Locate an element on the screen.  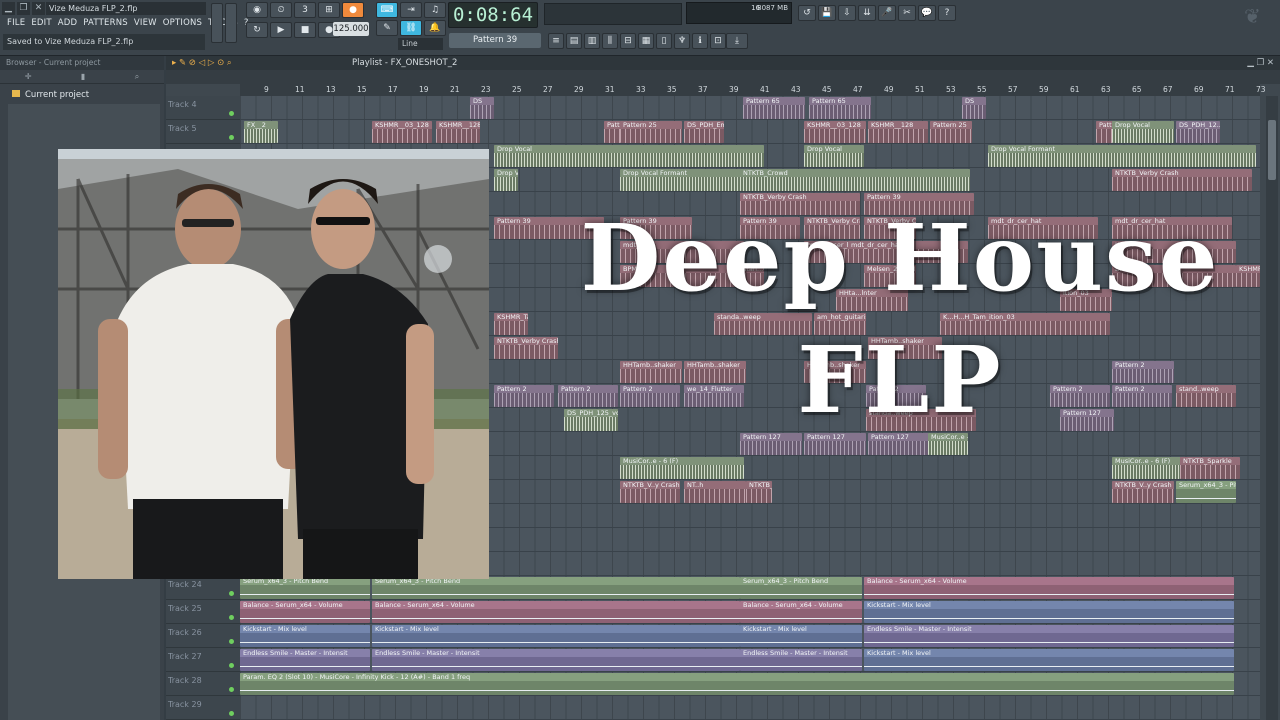
browser-item-current-project: Current project is located at coordinates (82, 95).